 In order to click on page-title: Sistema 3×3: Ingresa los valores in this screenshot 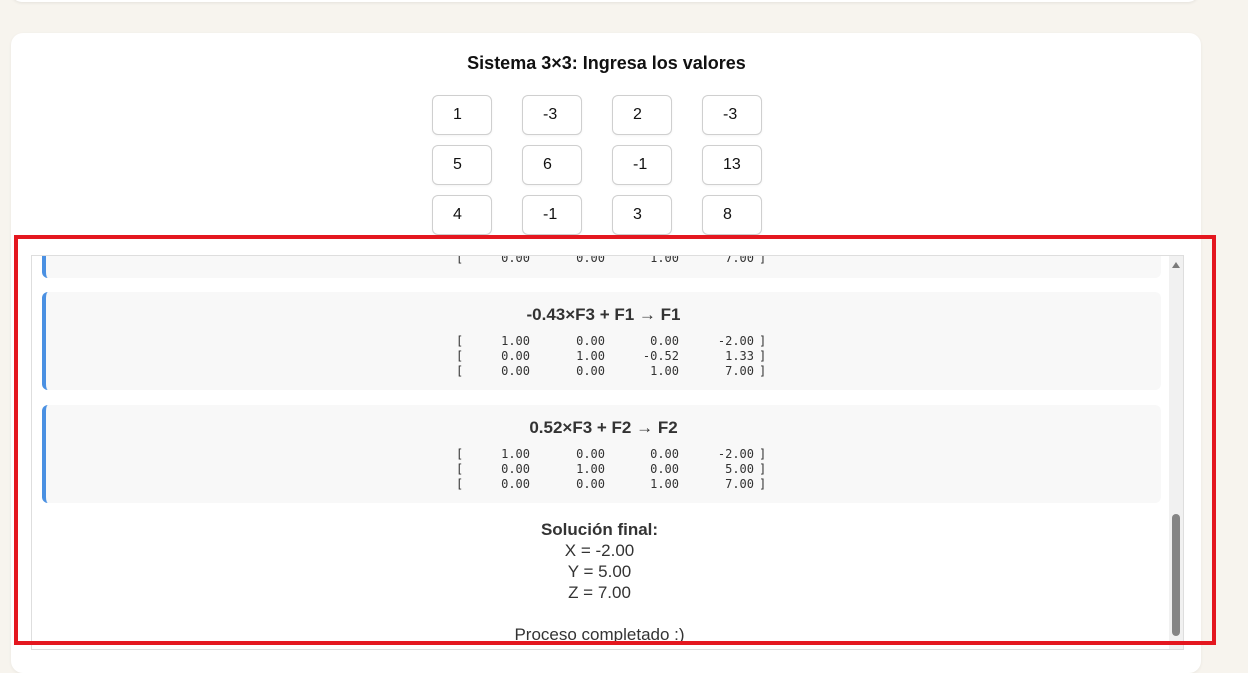, I will do `click(606, 63)`.